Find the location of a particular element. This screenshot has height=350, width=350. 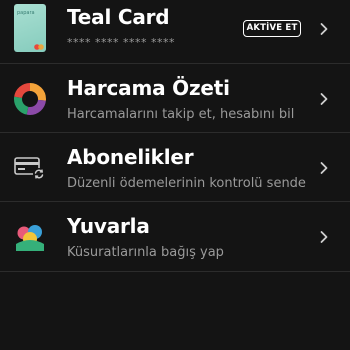

row-title: Abonelikler is located at coordinates (130, 157).